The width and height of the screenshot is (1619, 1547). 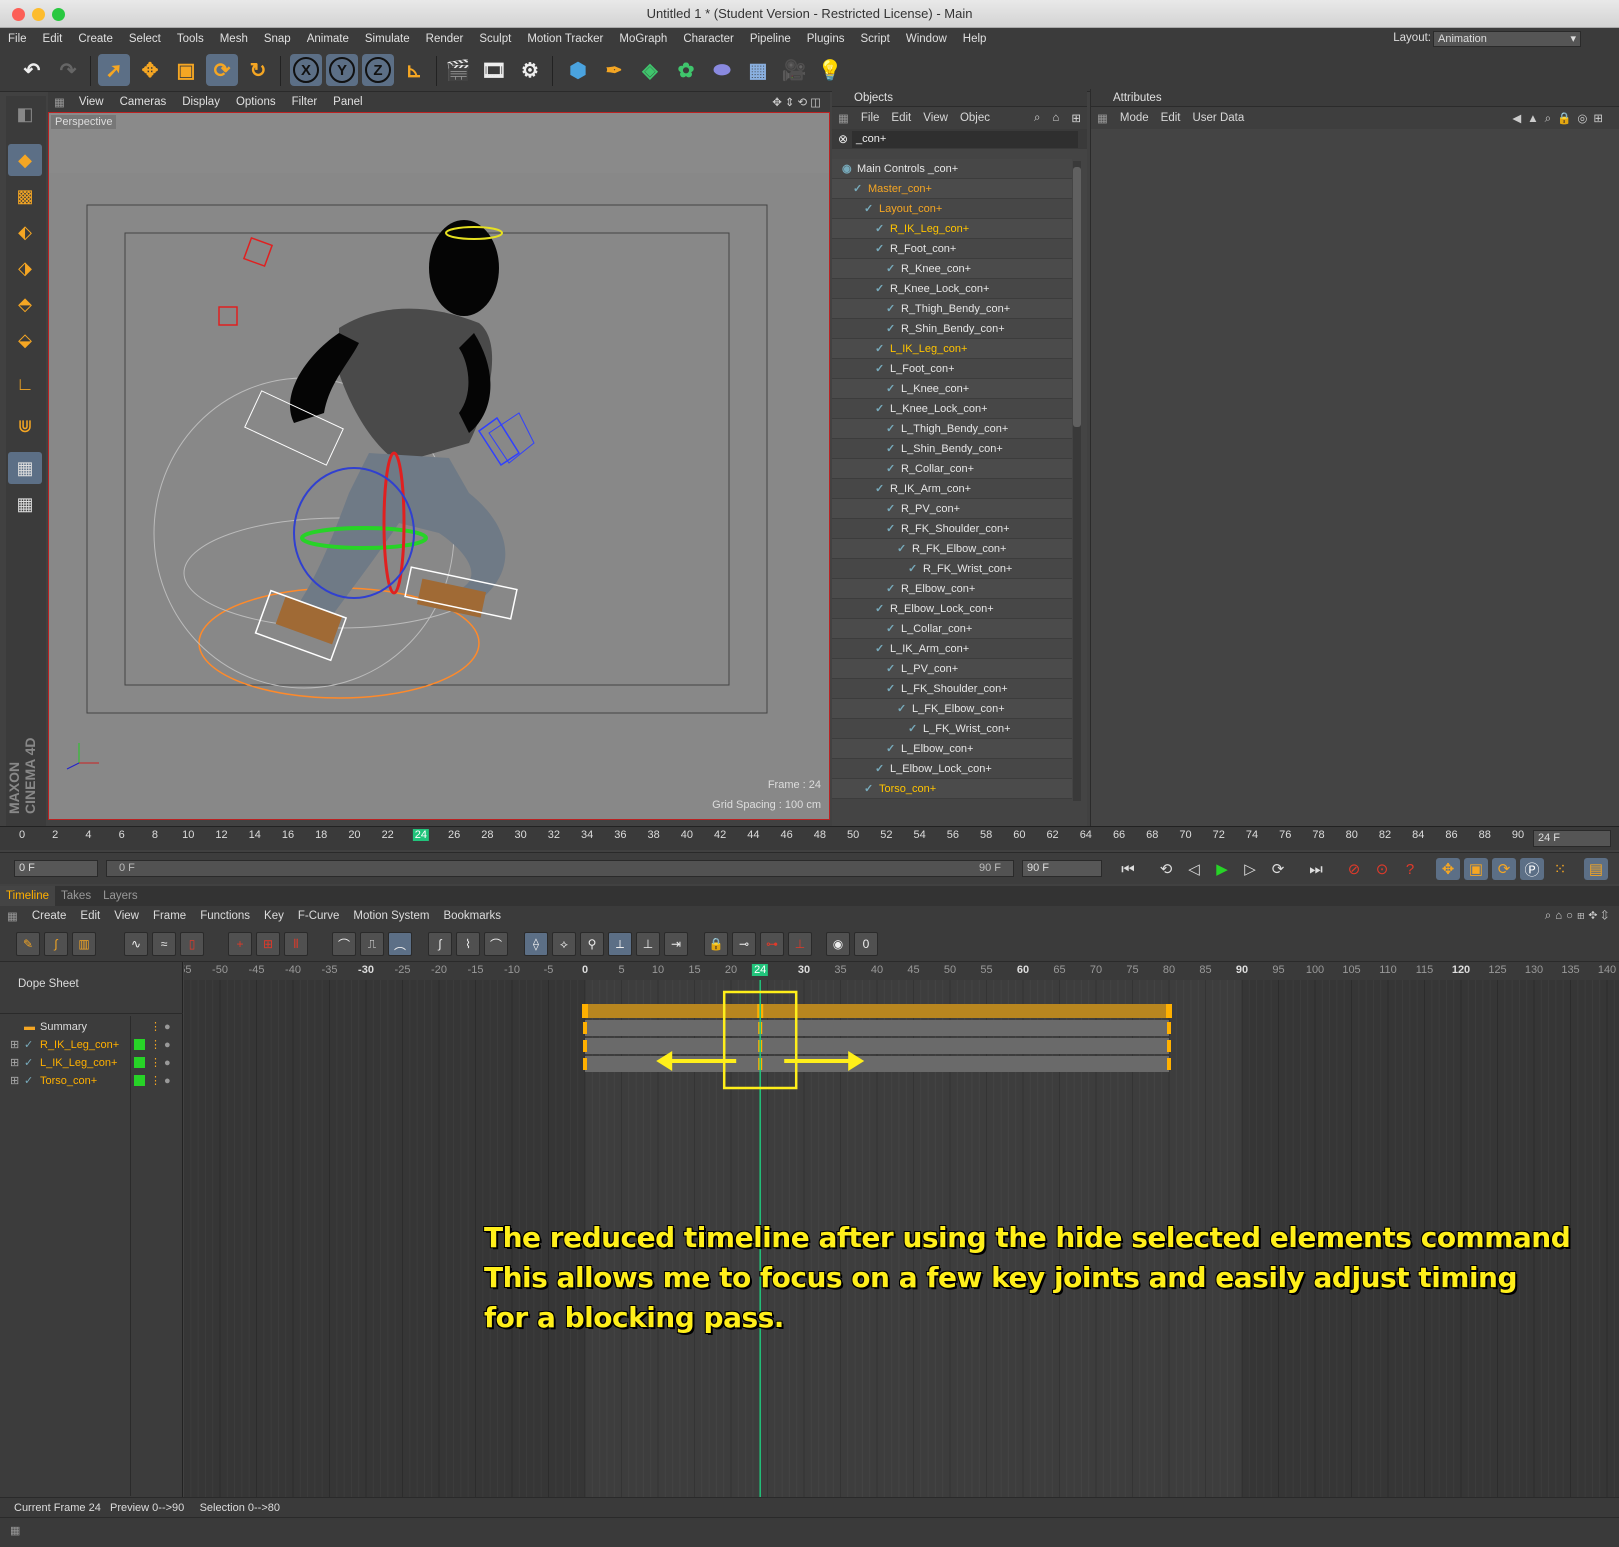 What do you see at coordinates (952, 549) in the screenshot?
I see `object-tree-row: ✓ R_FK_Elbow_con+` at bounding box center [952, 549].